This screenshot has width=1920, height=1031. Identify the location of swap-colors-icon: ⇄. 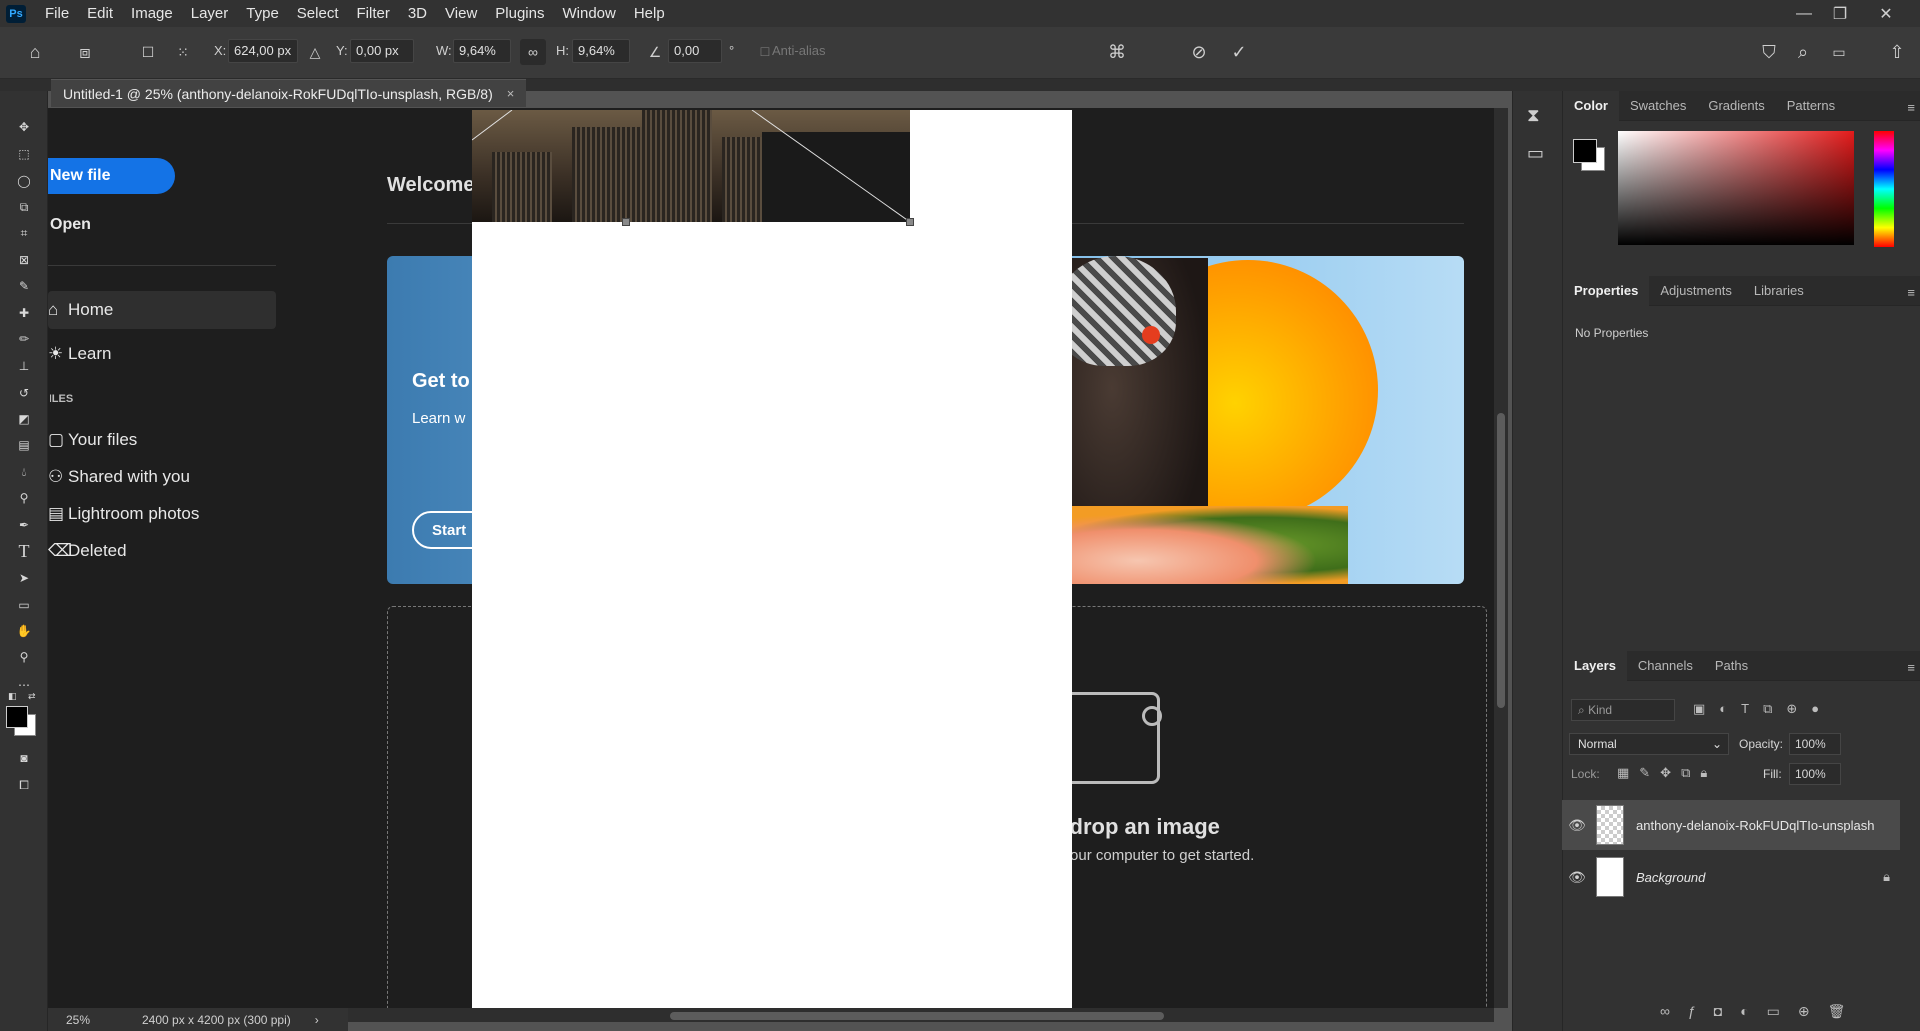
(33, 696).